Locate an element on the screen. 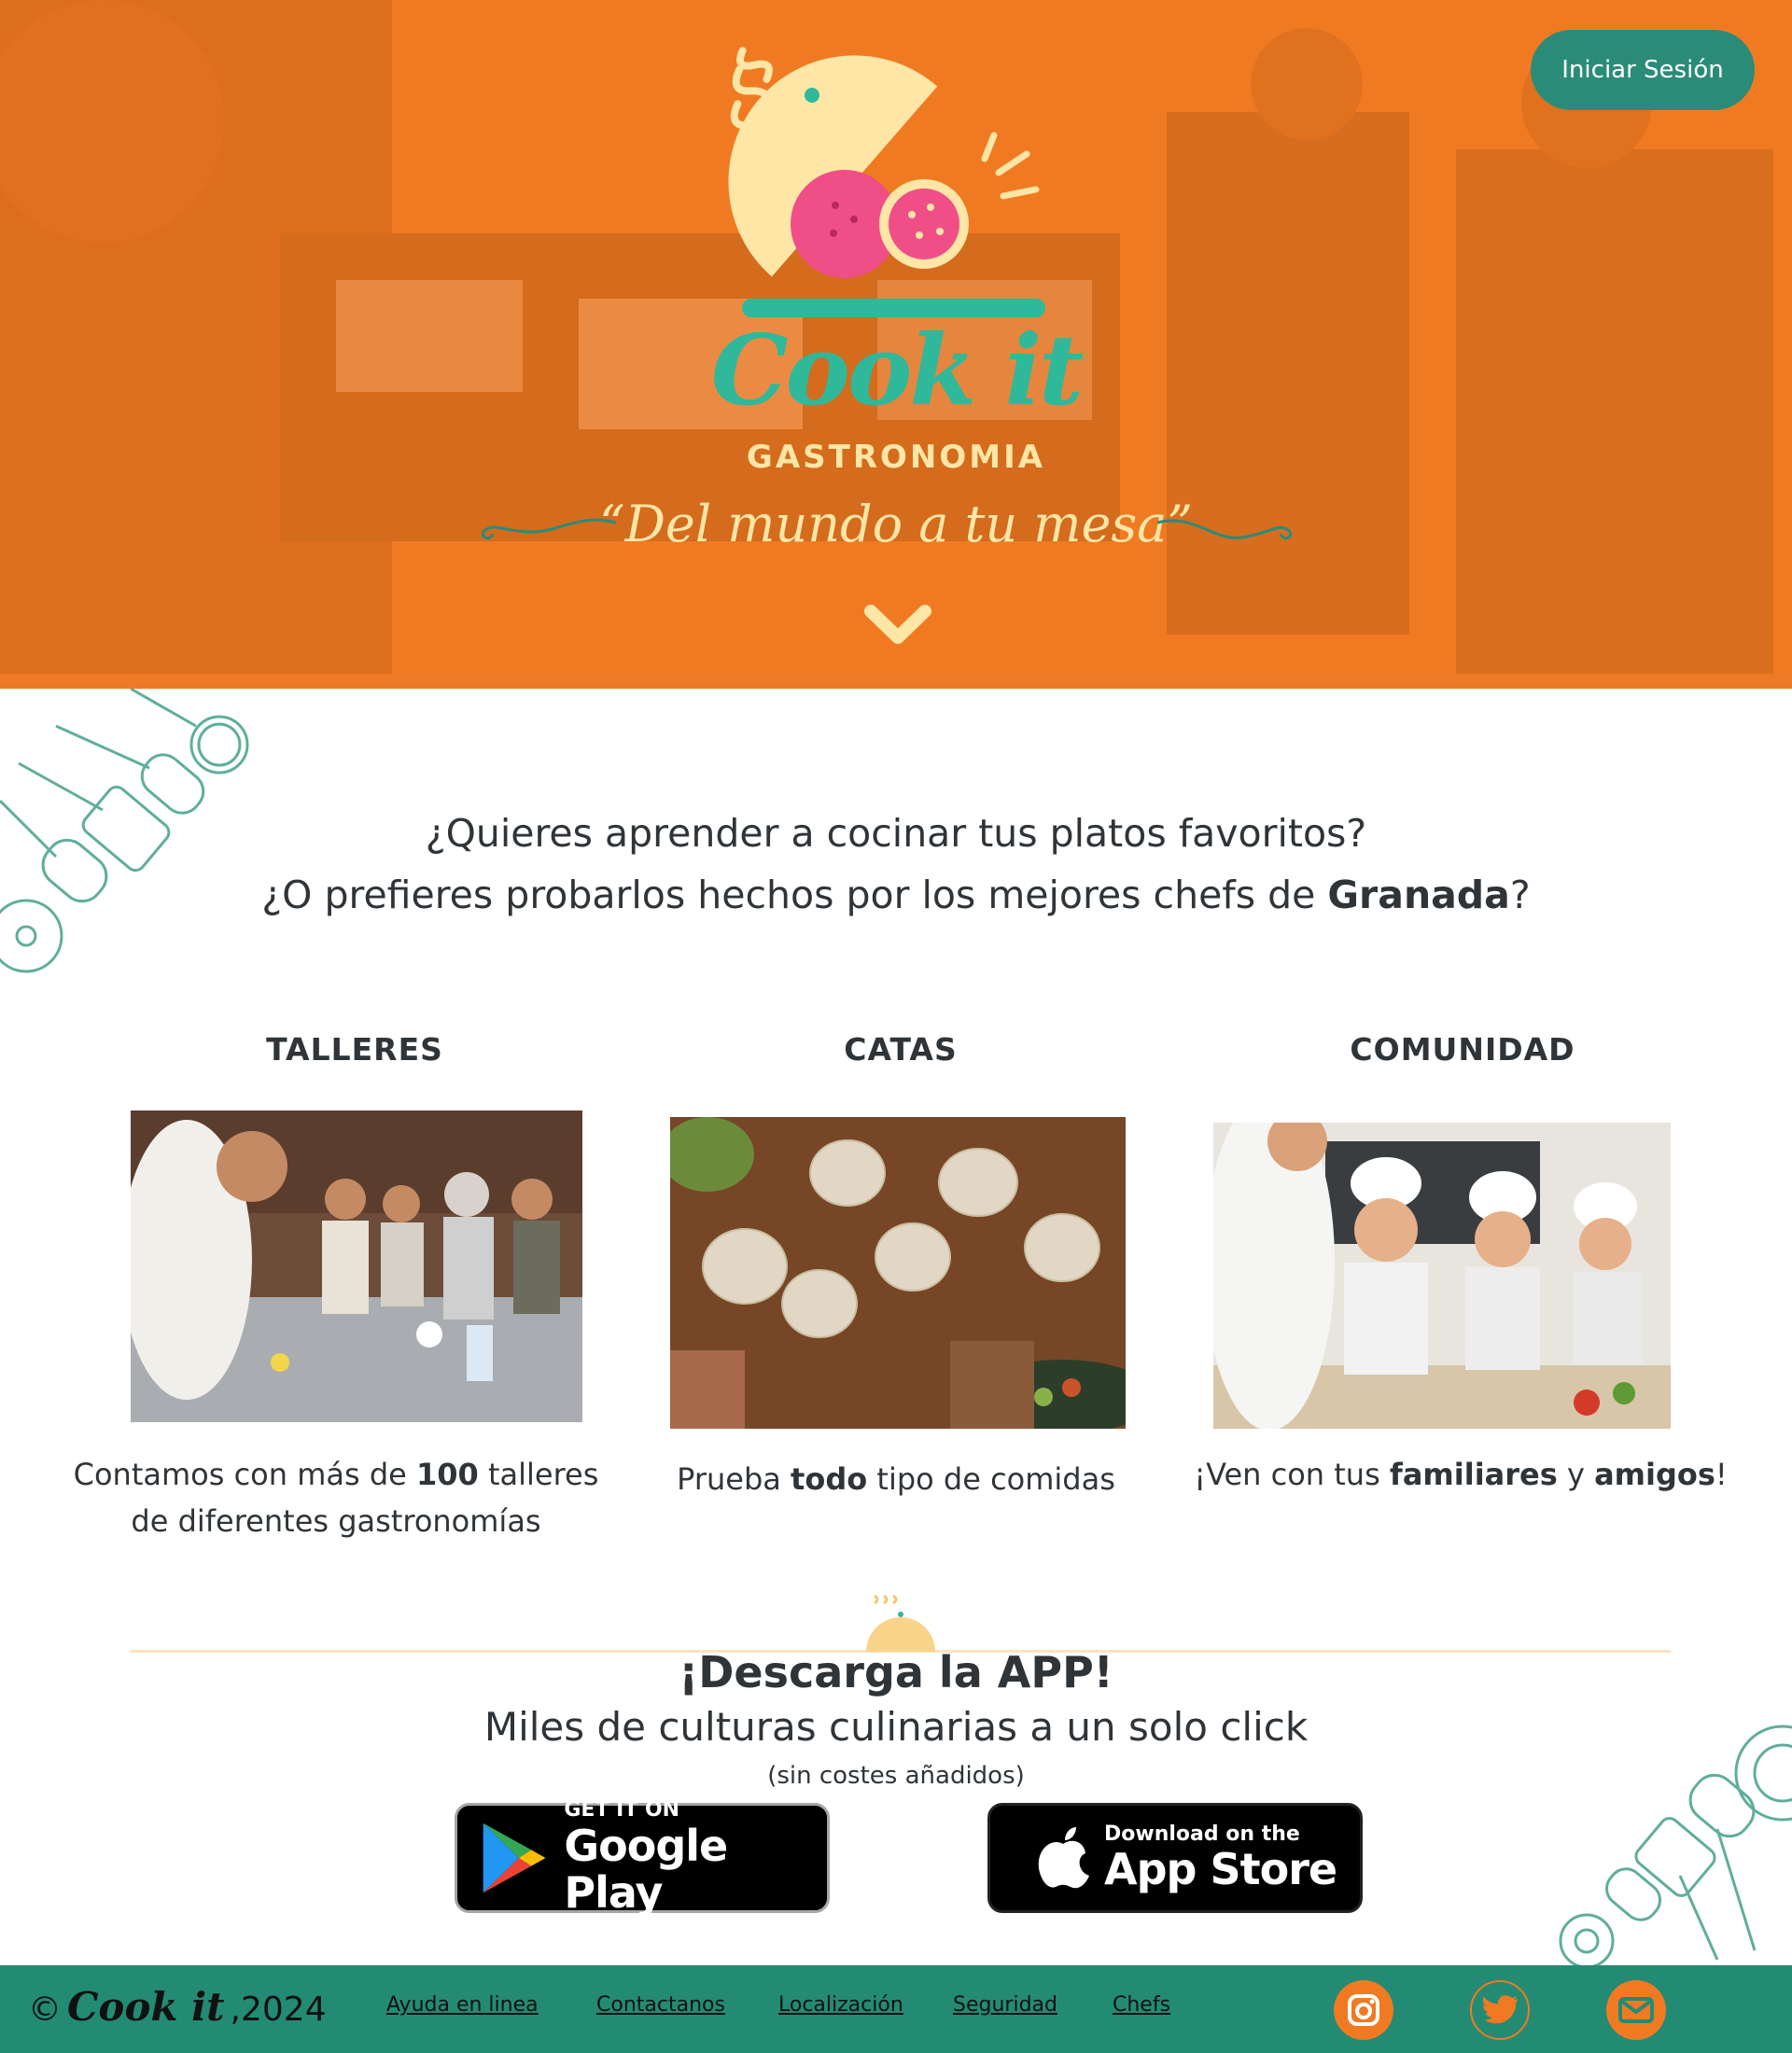 The image size is (1792, 2053). feature-catas-desc: Prueba todo tipo de comidas is located at coordinates (896, 1479).